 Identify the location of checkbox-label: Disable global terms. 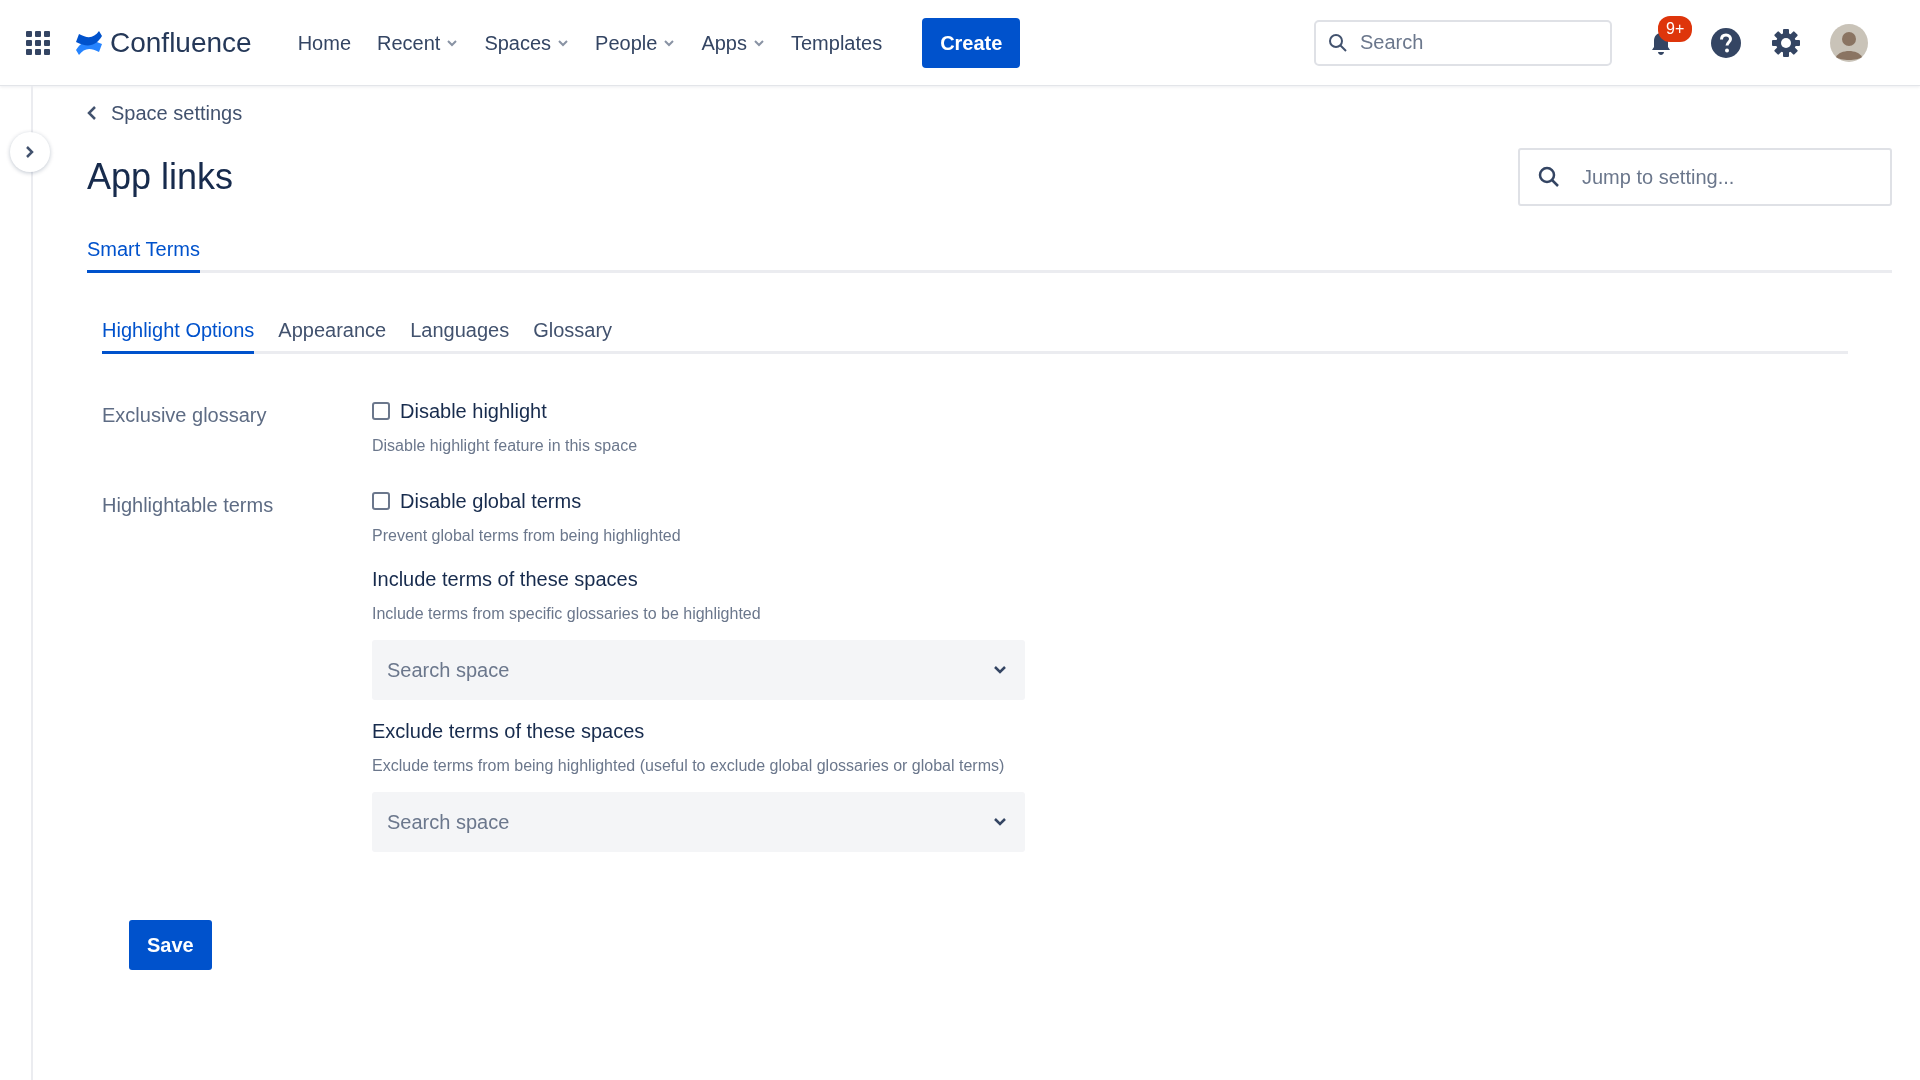
(491, 501).